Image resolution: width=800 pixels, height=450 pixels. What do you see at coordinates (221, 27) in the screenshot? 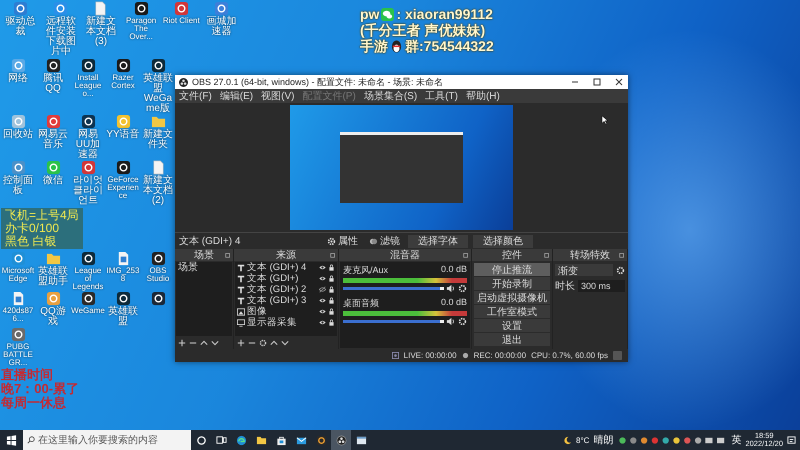
I see `icon-label: 画城加速器` at bounding box center [221, 27].